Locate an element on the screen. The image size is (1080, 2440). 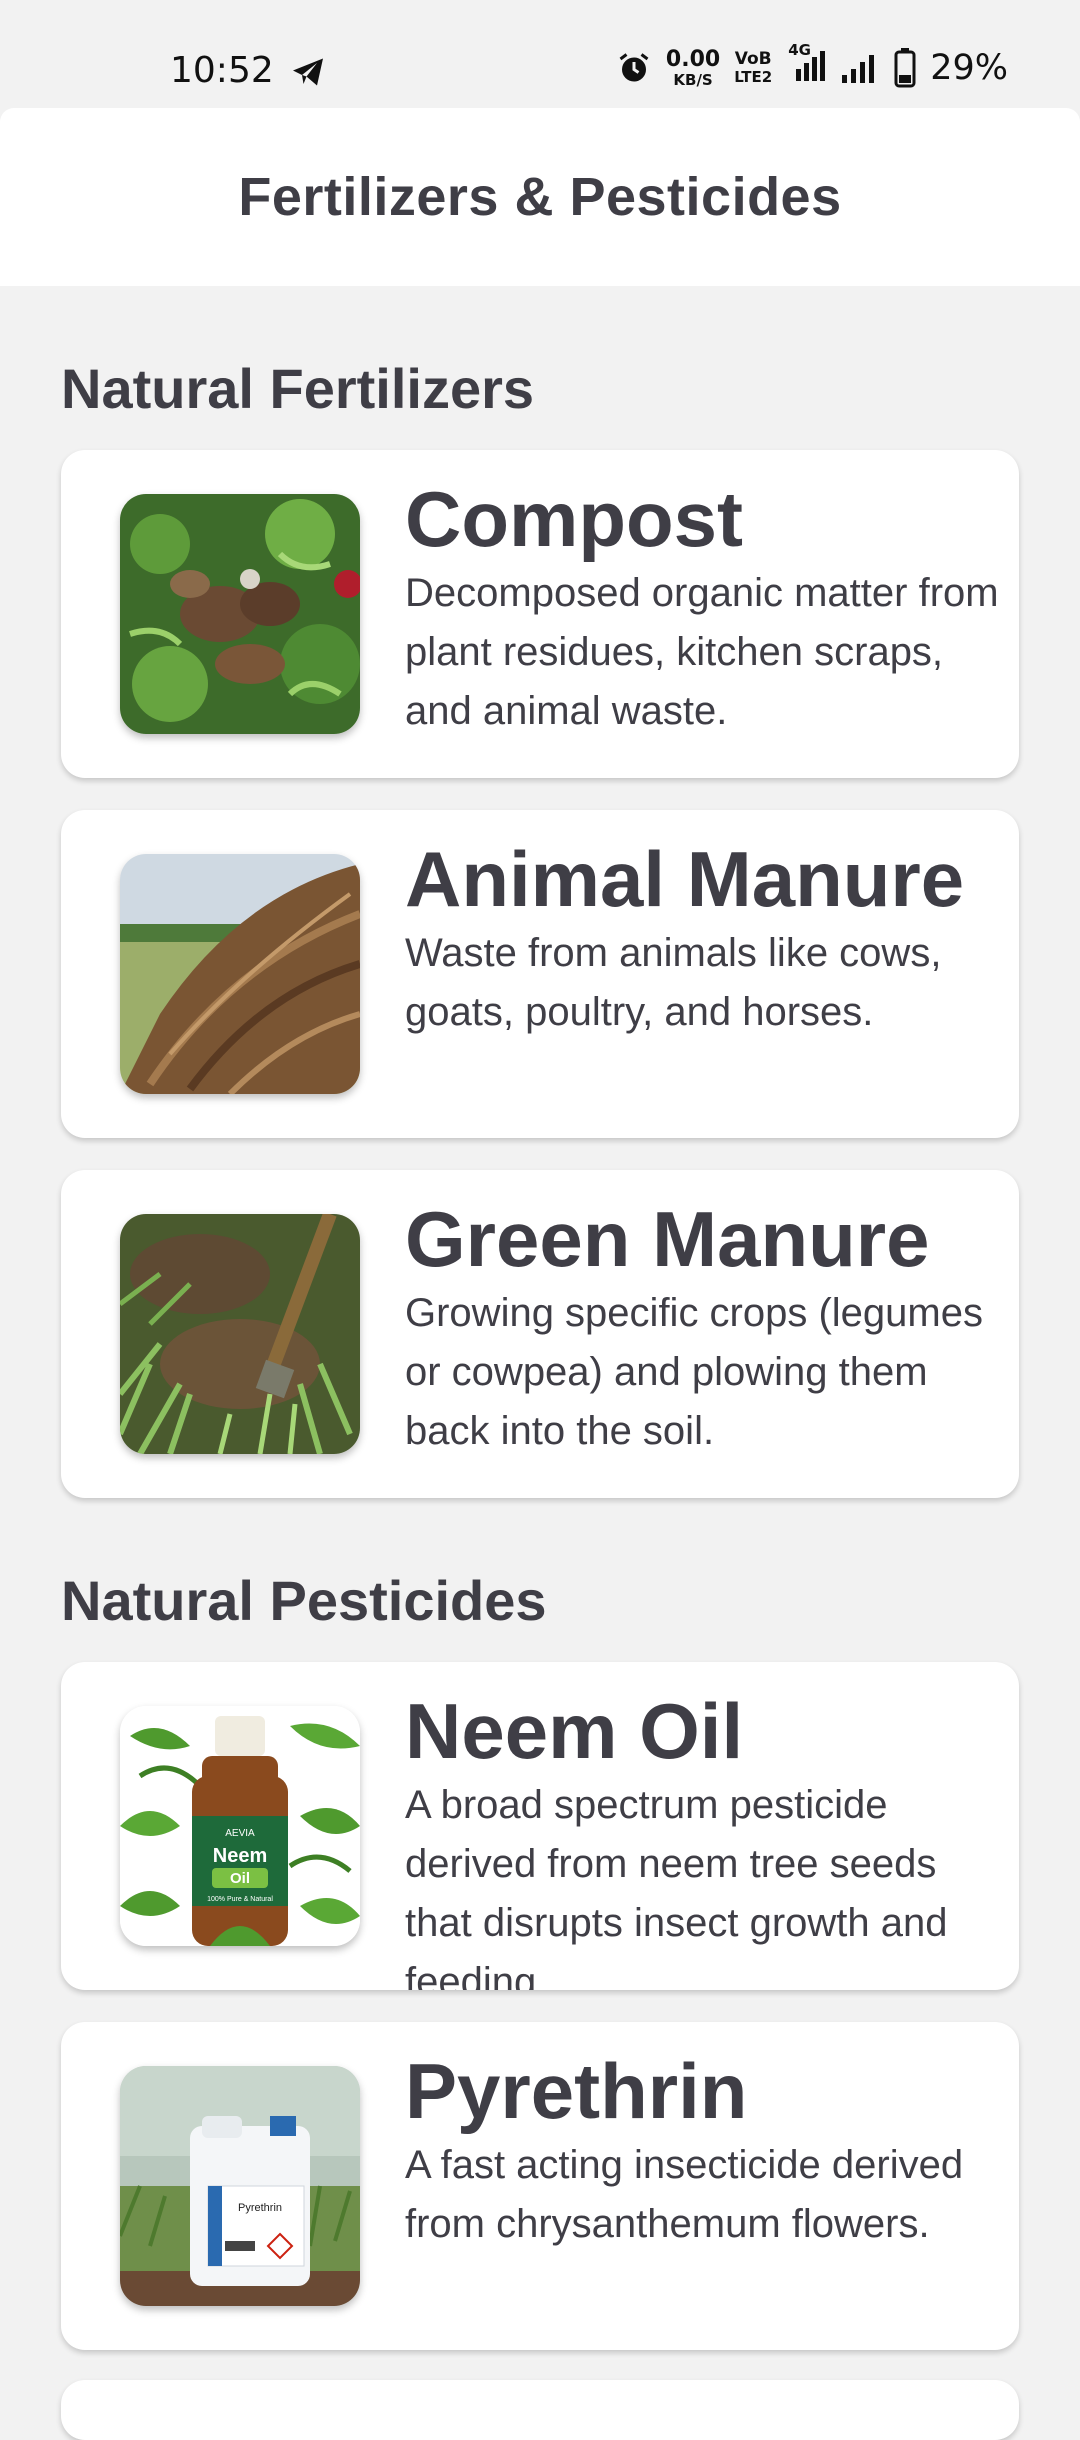
signal-4g: 4G is located at coordinates (806, 64).